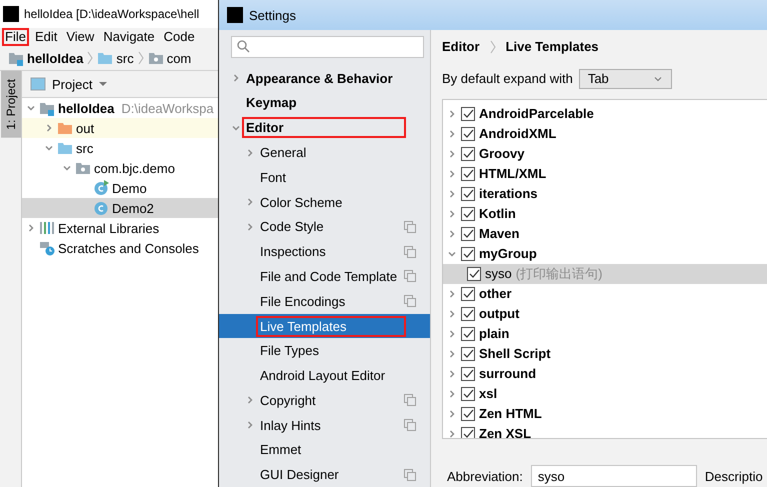 This screenshot has width=767, height=487. Describe the element at coordinates (324, 276) in the screenshot. I see `settings-nav-item: File and Code Template` at that location.